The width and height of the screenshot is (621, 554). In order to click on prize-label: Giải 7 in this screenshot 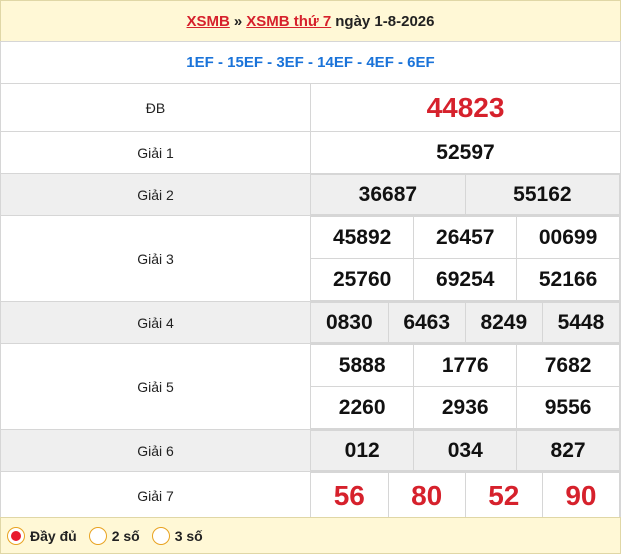, I will do `click(155, 495)`.